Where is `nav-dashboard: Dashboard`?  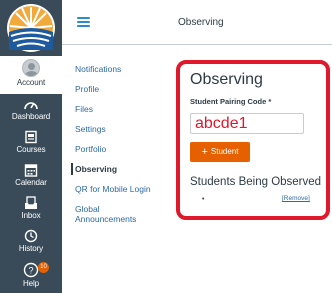
nav-dashboard: Dashboard is located at coordinates (31, 112).